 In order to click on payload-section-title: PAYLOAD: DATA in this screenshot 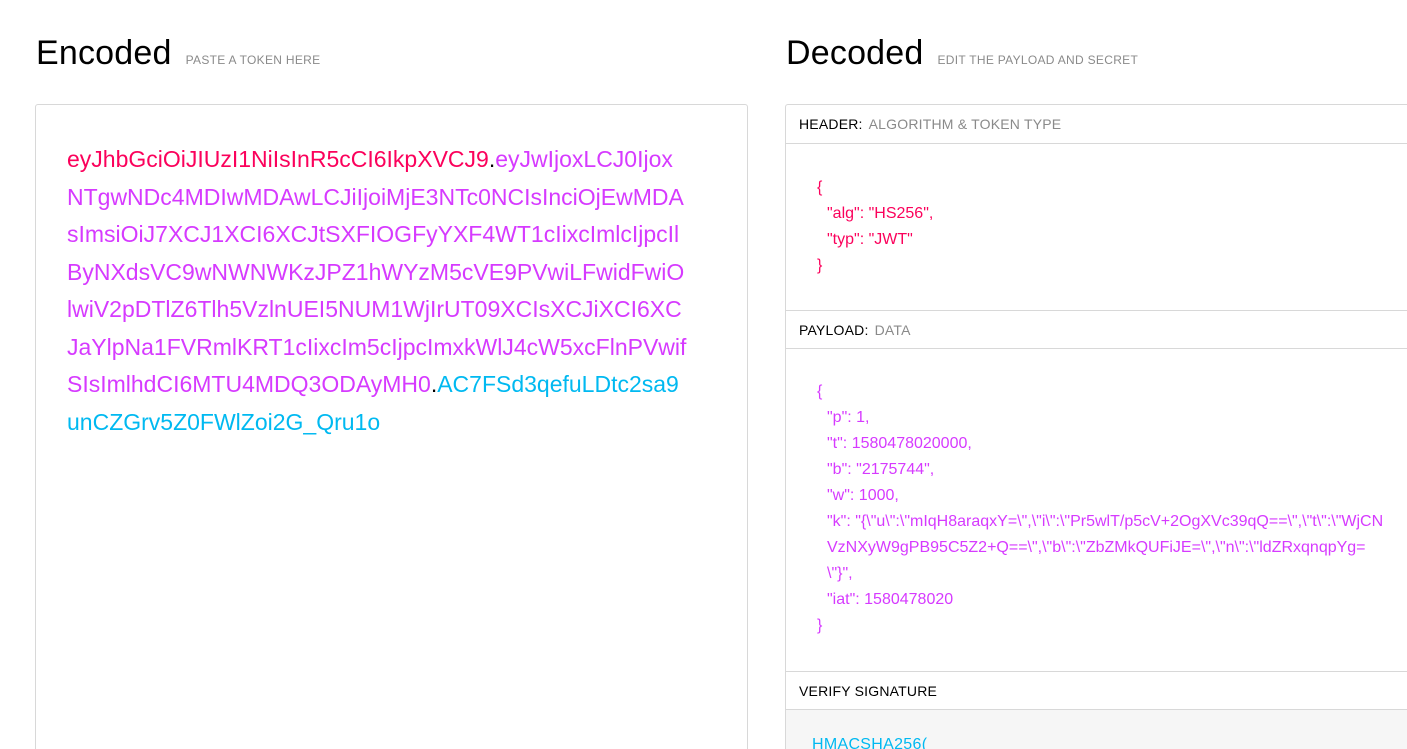, I will do `click(1096, 329)`.